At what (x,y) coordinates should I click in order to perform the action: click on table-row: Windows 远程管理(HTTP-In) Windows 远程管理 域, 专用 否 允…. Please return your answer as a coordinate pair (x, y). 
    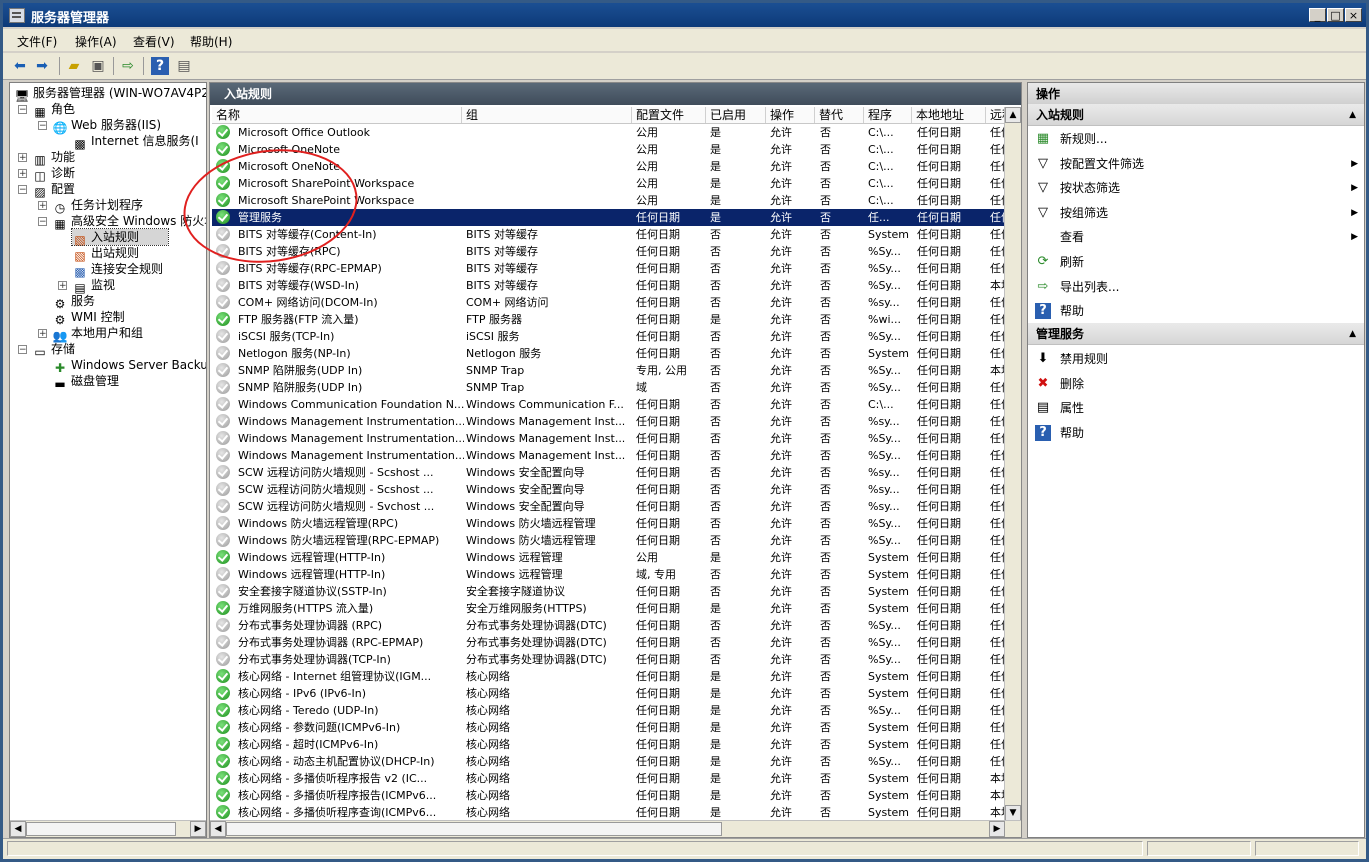
    Looking at the image, I should click on (608, 574).